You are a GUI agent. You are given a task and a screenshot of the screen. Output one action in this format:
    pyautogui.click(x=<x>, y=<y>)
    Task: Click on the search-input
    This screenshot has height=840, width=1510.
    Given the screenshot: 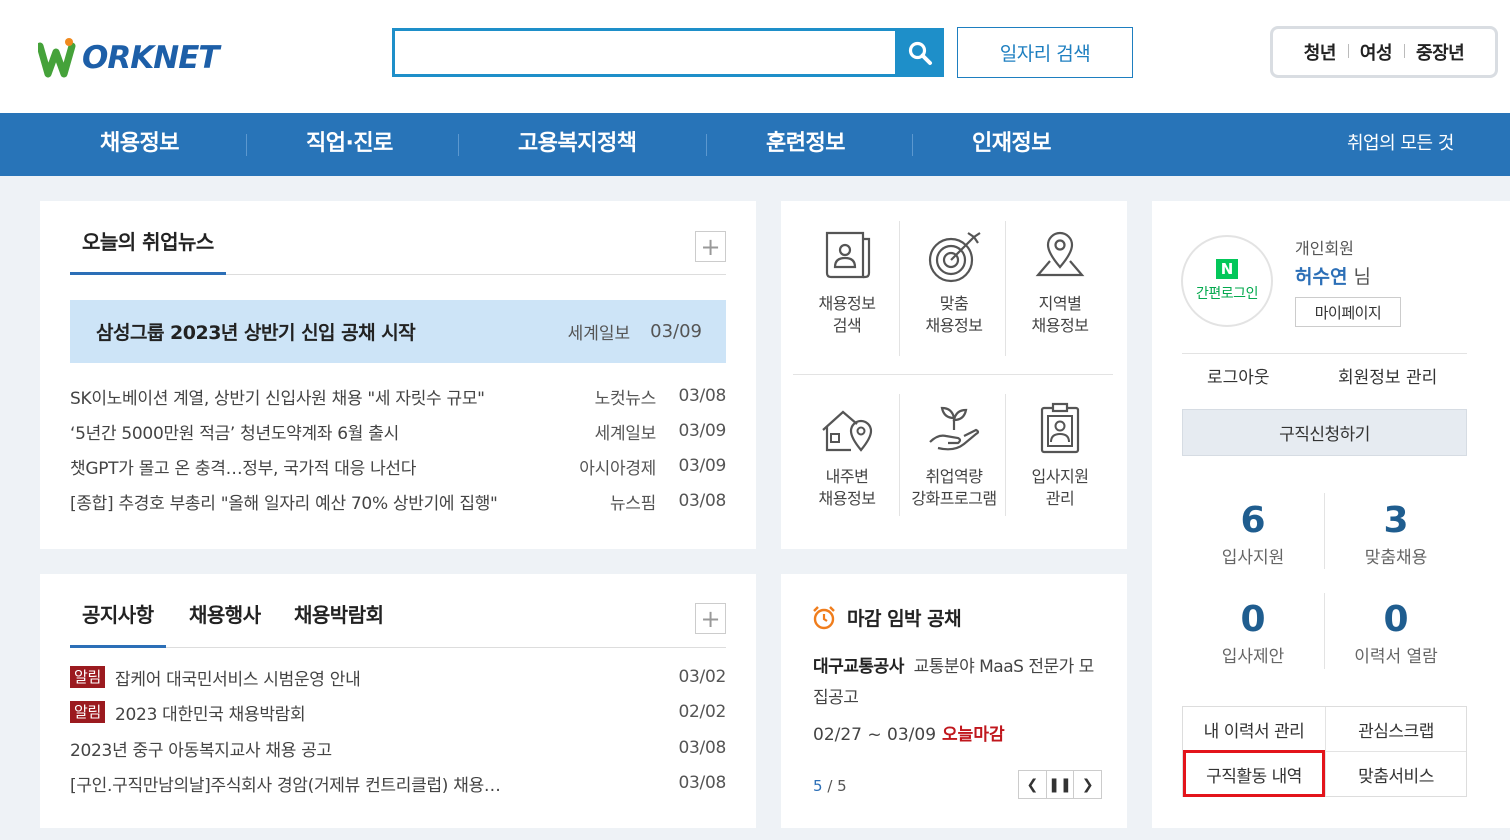 What is the action you would take?
    pyautogui.click(x=645, y=52)
    